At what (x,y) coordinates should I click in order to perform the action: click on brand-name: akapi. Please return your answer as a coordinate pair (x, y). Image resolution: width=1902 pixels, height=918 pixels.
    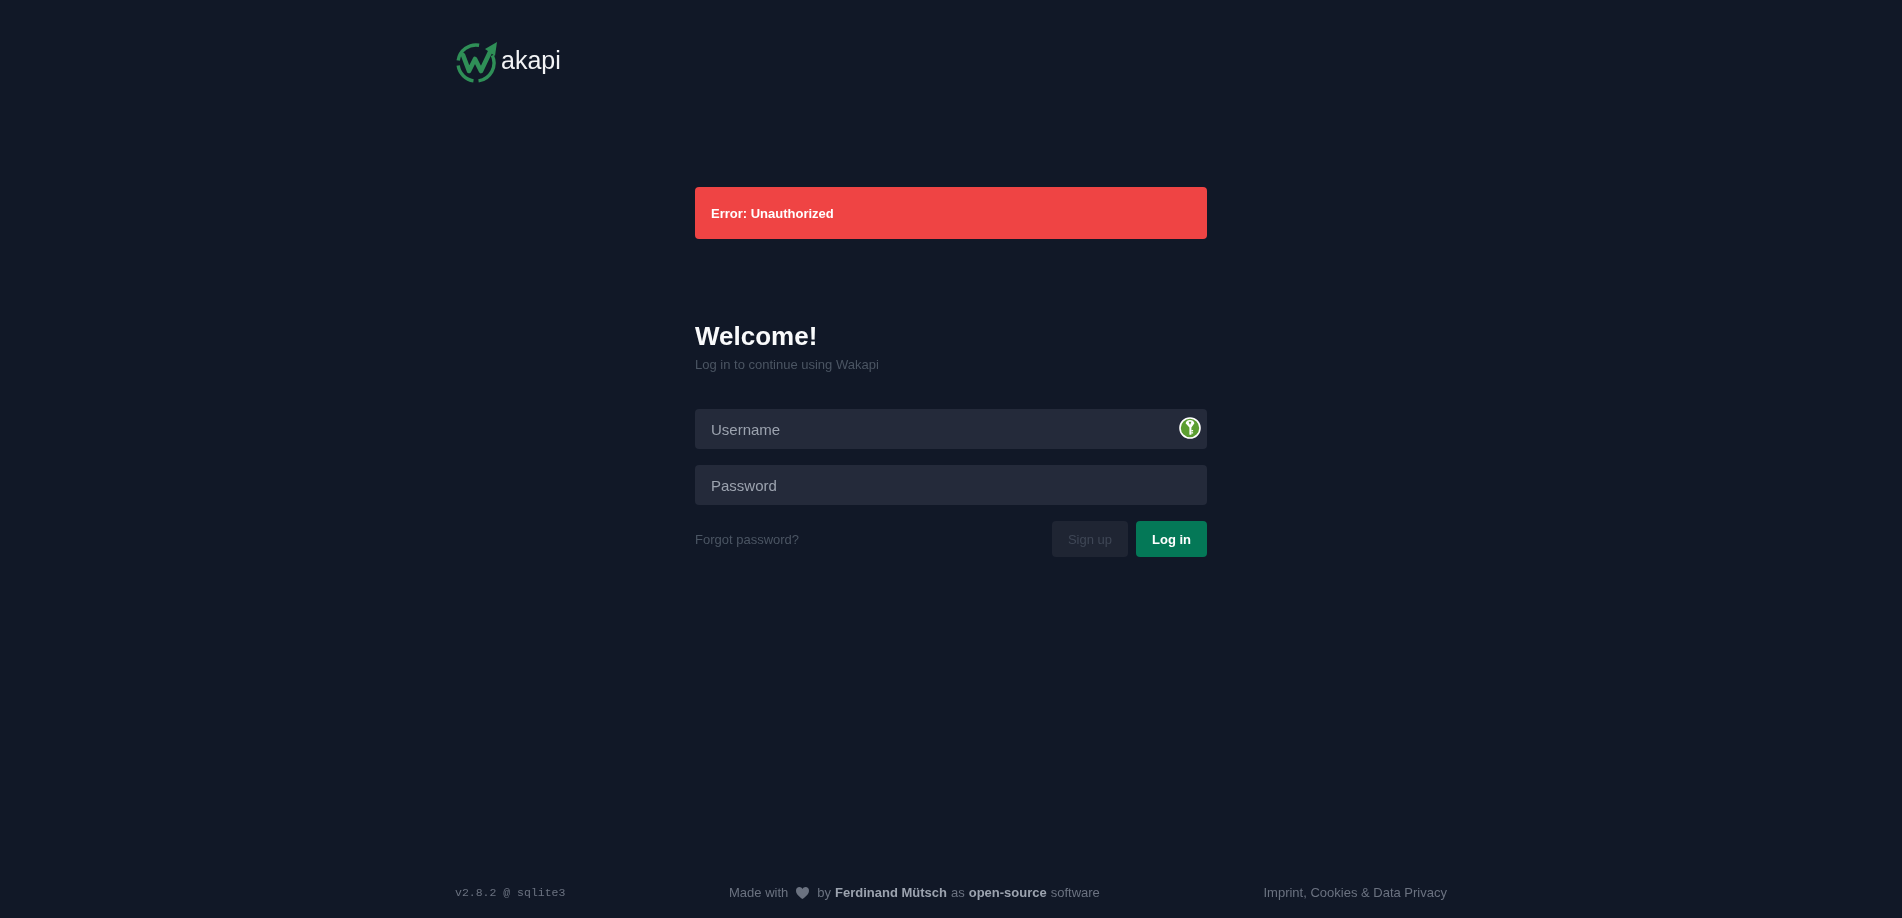
    Looking at the image, I should click on (531, 59).